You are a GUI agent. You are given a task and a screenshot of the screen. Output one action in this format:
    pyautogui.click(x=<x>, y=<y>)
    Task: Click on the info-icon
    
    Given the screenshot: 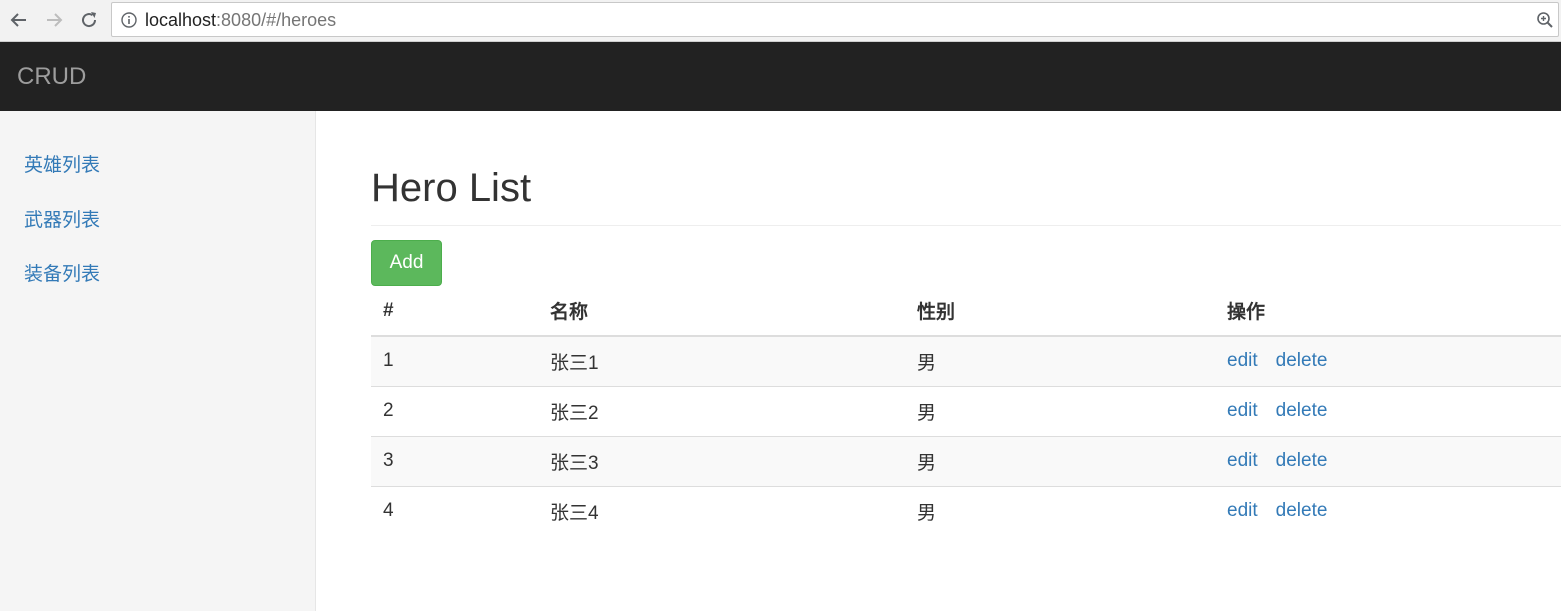 What is the action you would take?
    pyautogui.click(x=129, y=20)
    